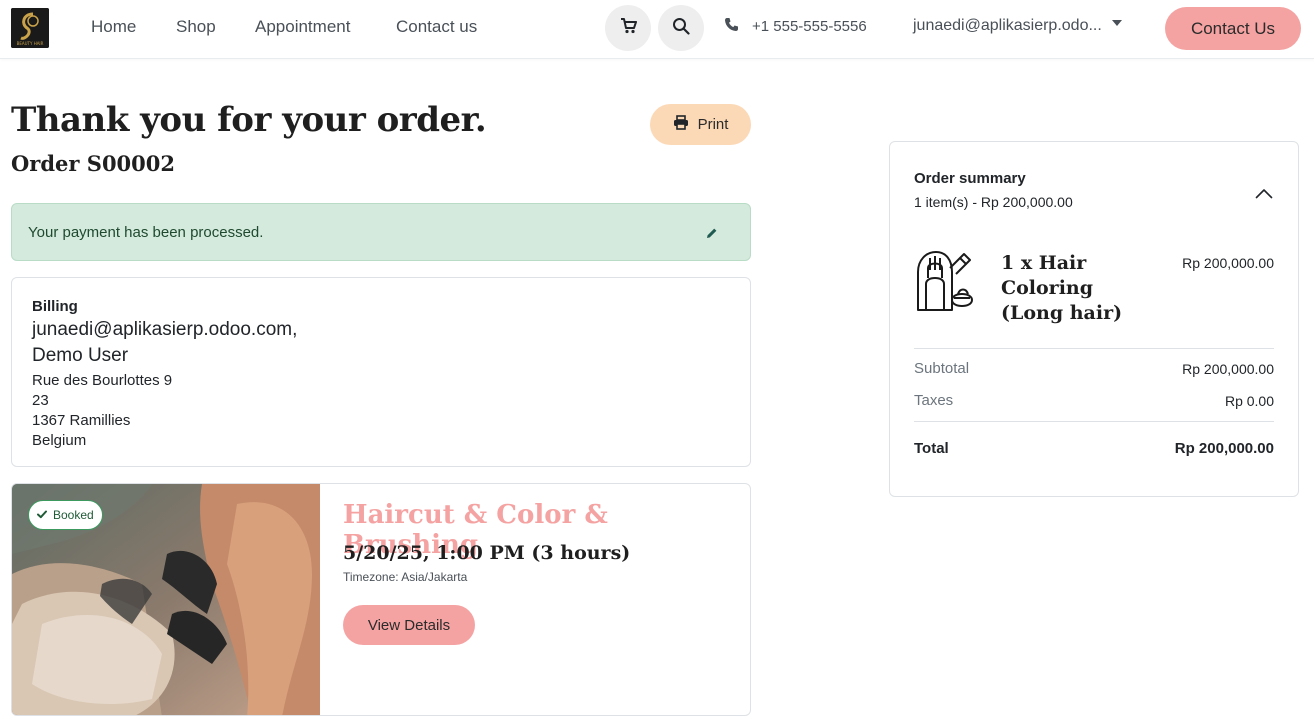  What do you see at coordinates (81, 420) in the screenshot?
I see `billing-city: 1367 Ramillies` at bounding box center [81, 420].